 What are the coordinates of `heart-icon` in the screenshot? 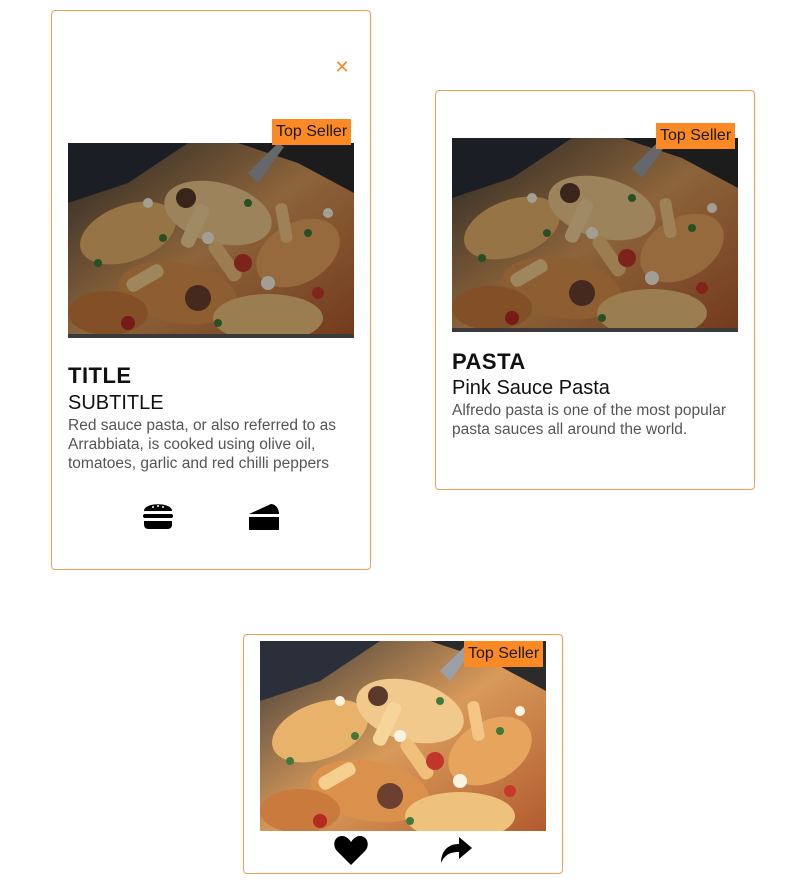 It's located at (351, 850).